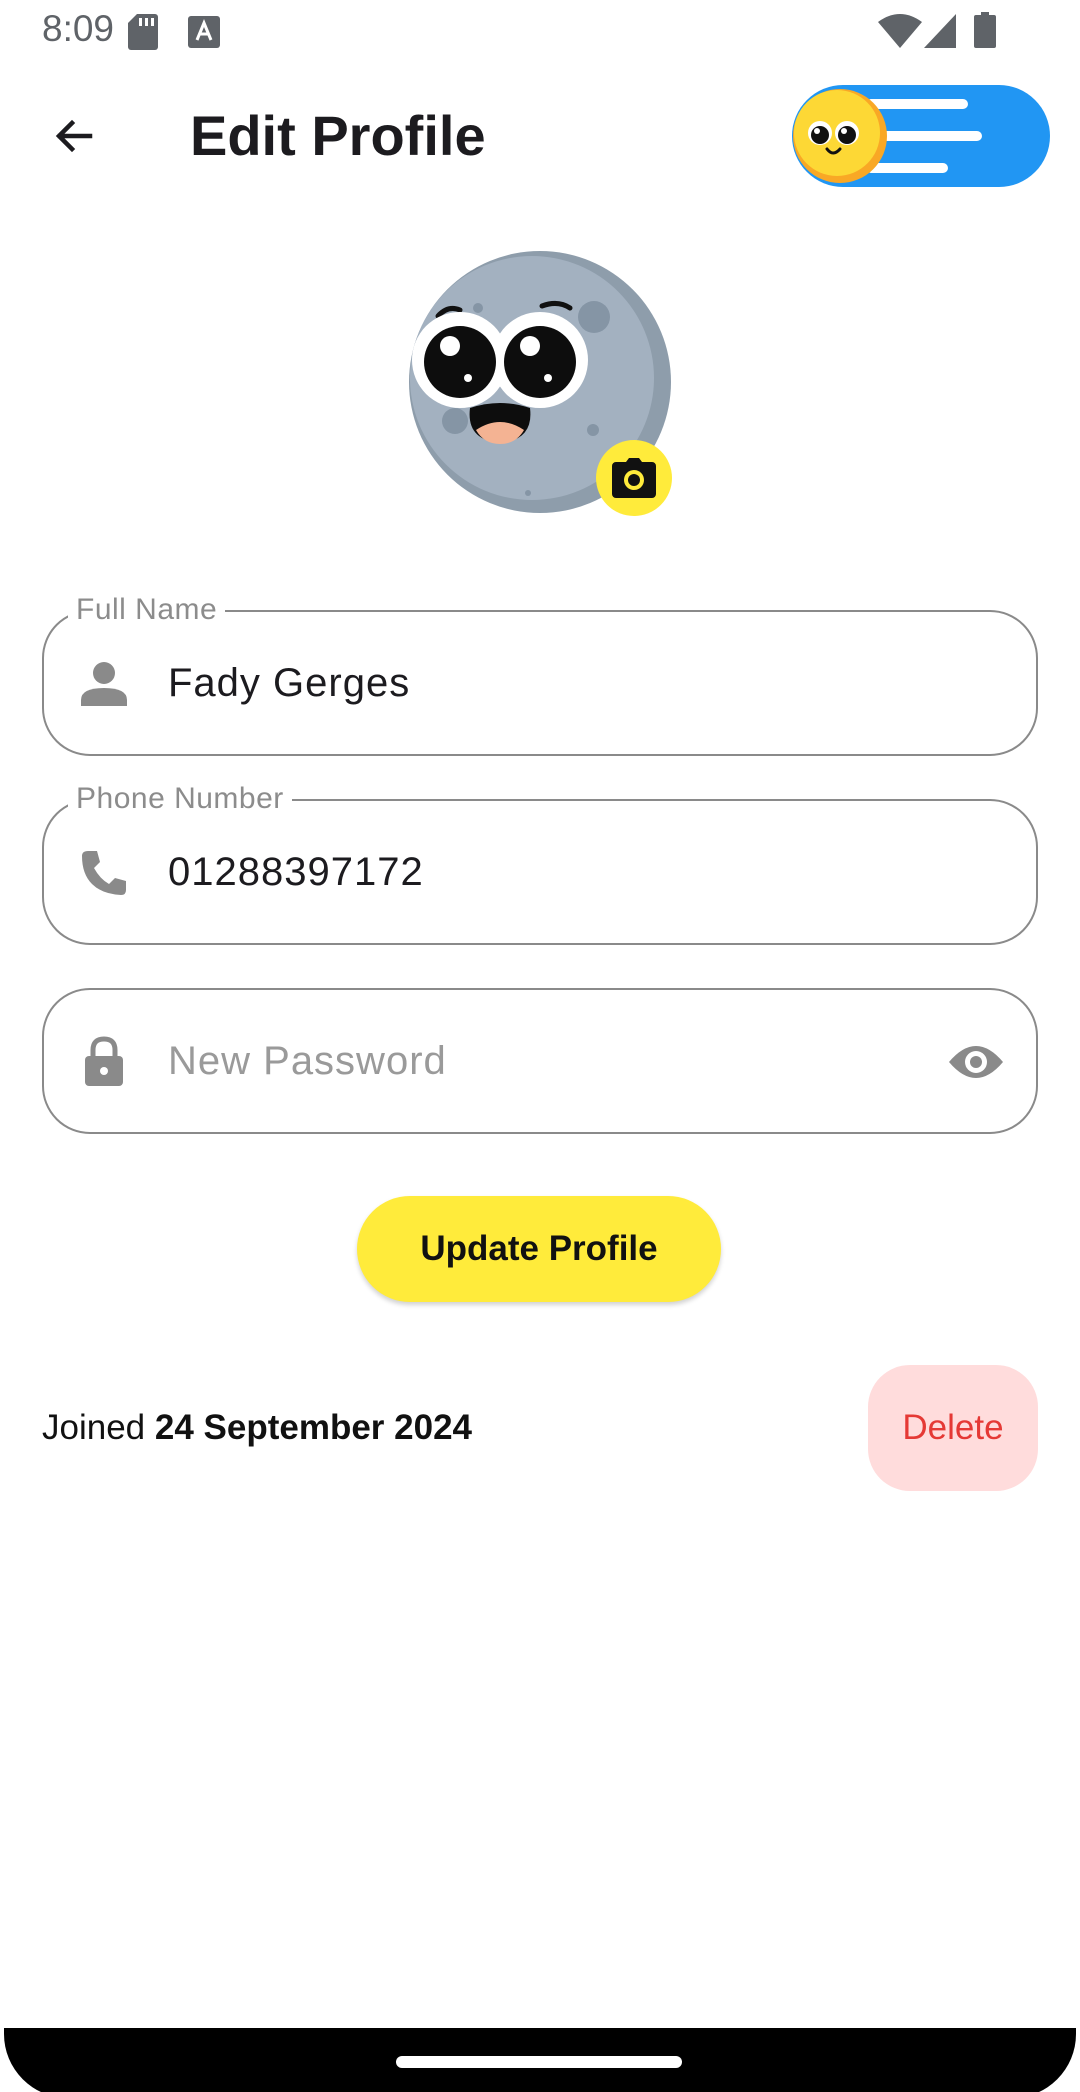 This screenshot has width=1080, height=2092. What do you see at coordinates (953, 1428) in the screenshot?
I see `delete-account-button: Delete` at bounding box center [953, 1428].